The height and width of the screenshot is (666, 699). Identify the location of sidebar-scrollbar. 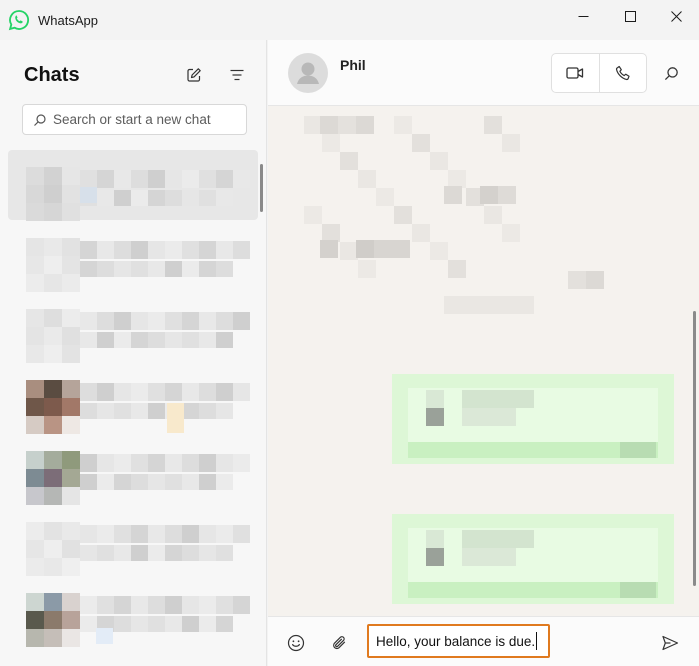
(261, 188).